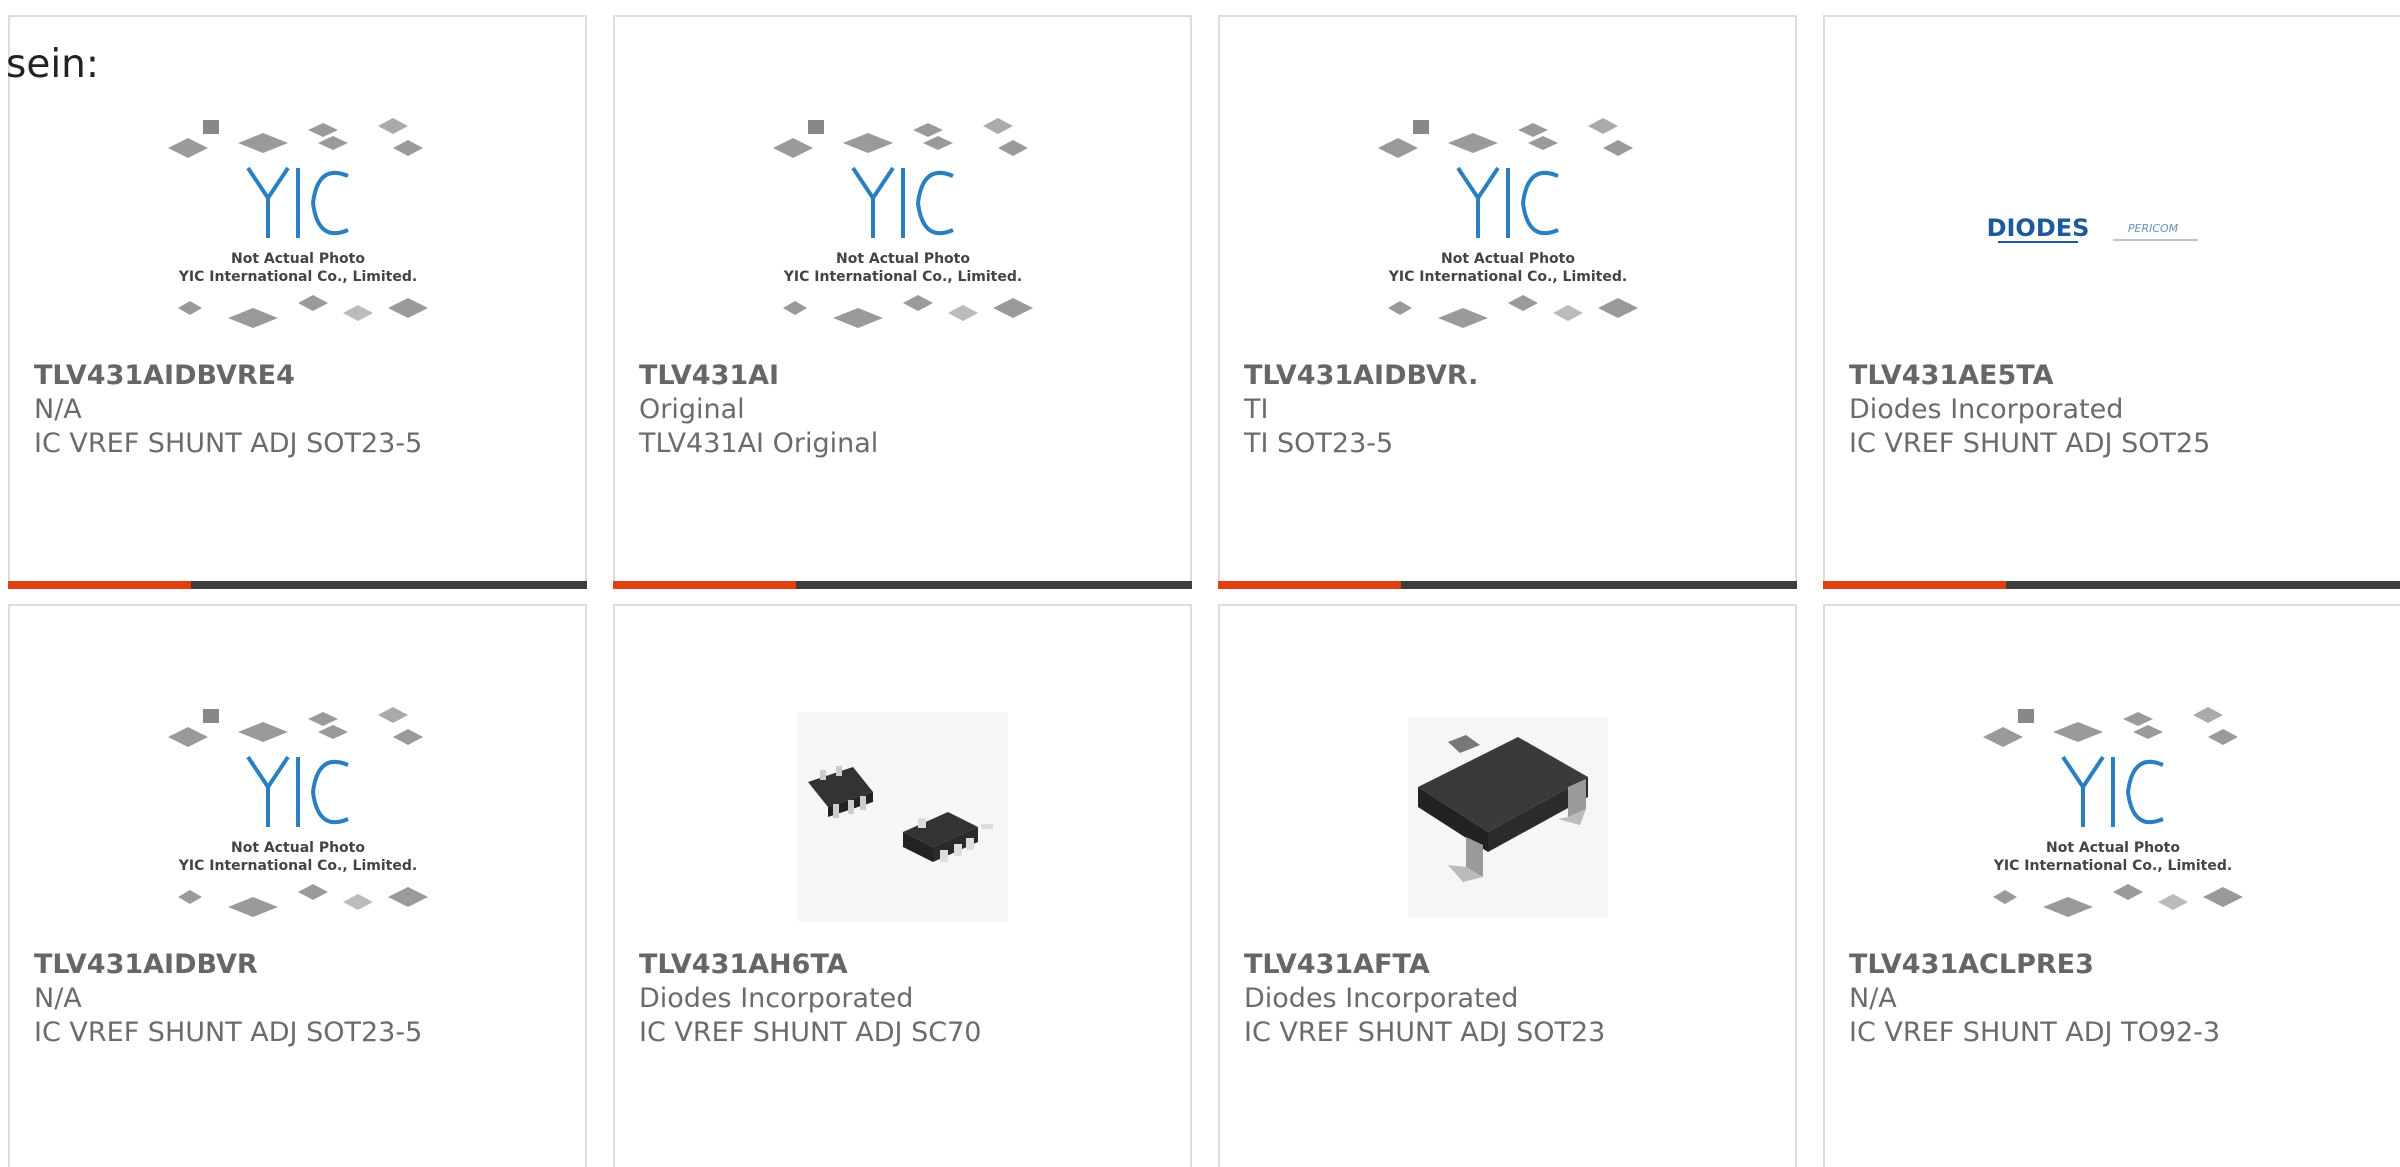 The image size is (2400, 1167). Describe the element at coordinates (303, 965) in the screenshot. I see `part-number: TLV431AIDBVR` at that location.